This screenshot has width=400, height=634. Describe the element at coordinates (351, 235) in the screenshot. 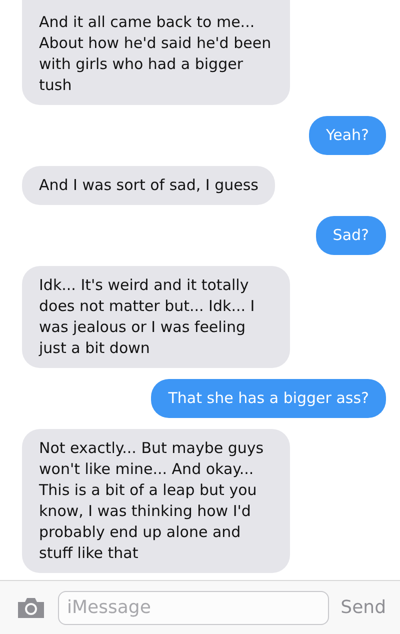

I see `sent-message: Sad?` at that location.